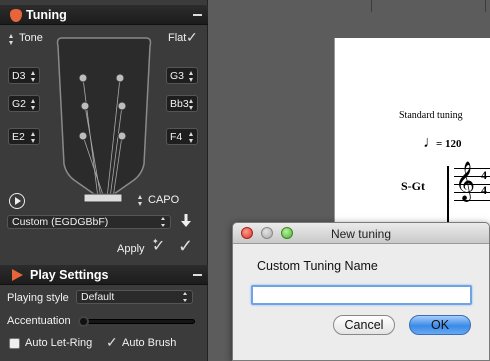  What do you see at coordinates (38, 298) in the screenshot?
I see `playing-style-label: Playing style` at bounding box center [38, 298].